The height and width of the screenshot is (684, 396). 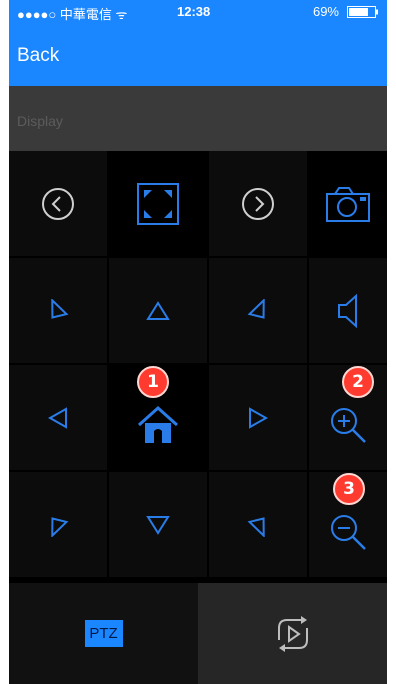 I want to click on next-button, so click(x=258, y=203).